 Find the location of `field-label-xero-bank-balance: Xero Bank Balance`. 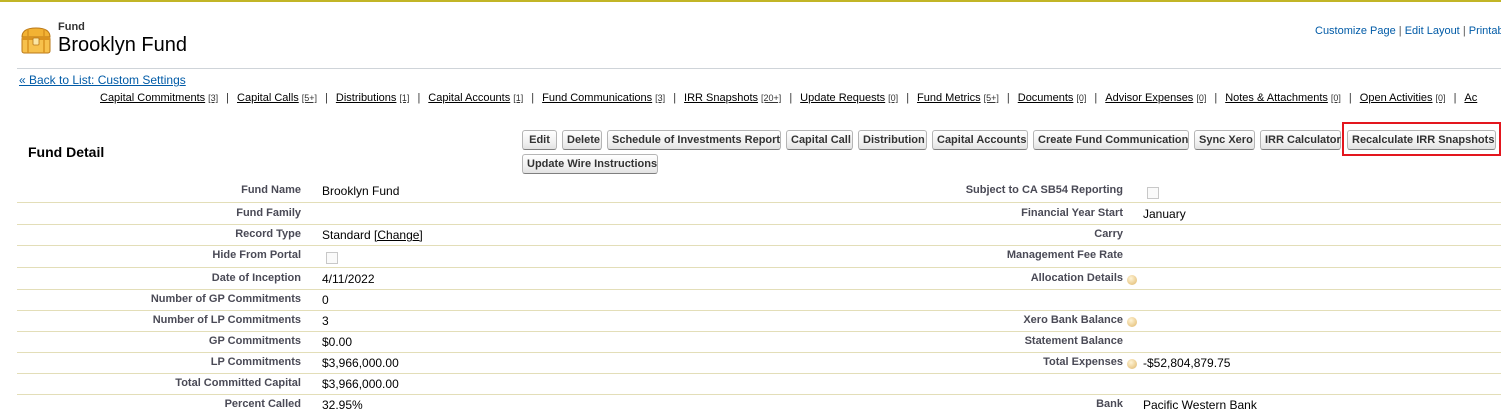

field-label-xero-bank-balance: Xero Bank Balance is located at coordinates (1073, 320).